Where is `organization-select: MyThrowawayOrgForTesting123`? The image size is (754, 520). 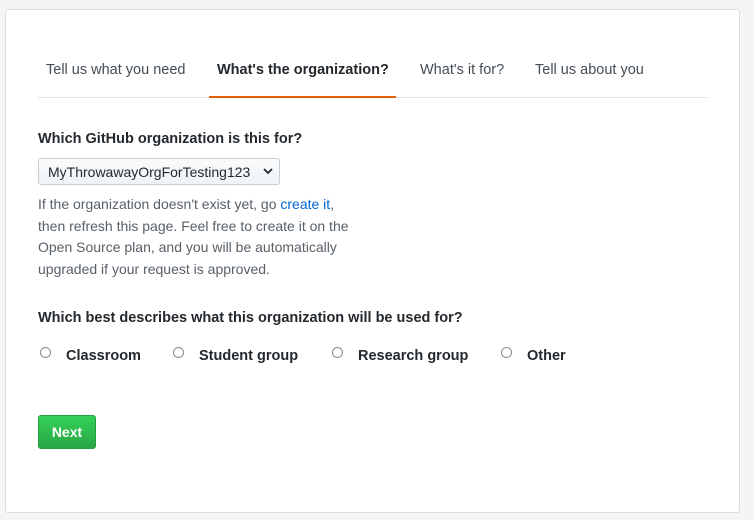
organization-select: MyThrowawayOrgForTesting123 is located at coordinates (159, 171).